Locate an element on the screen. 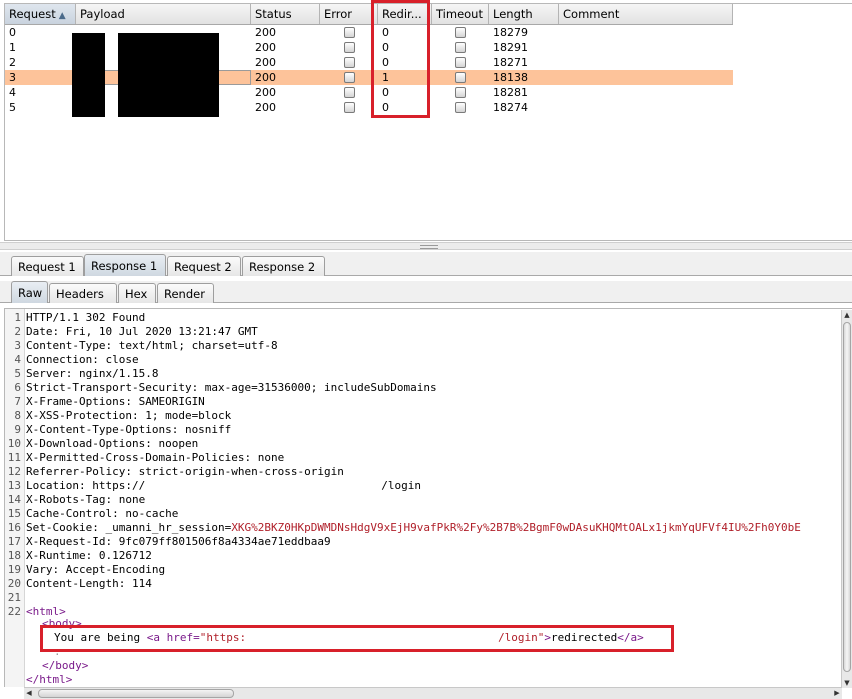  table-row: 0 200 0 18279 is located at coordinates (369, 32).